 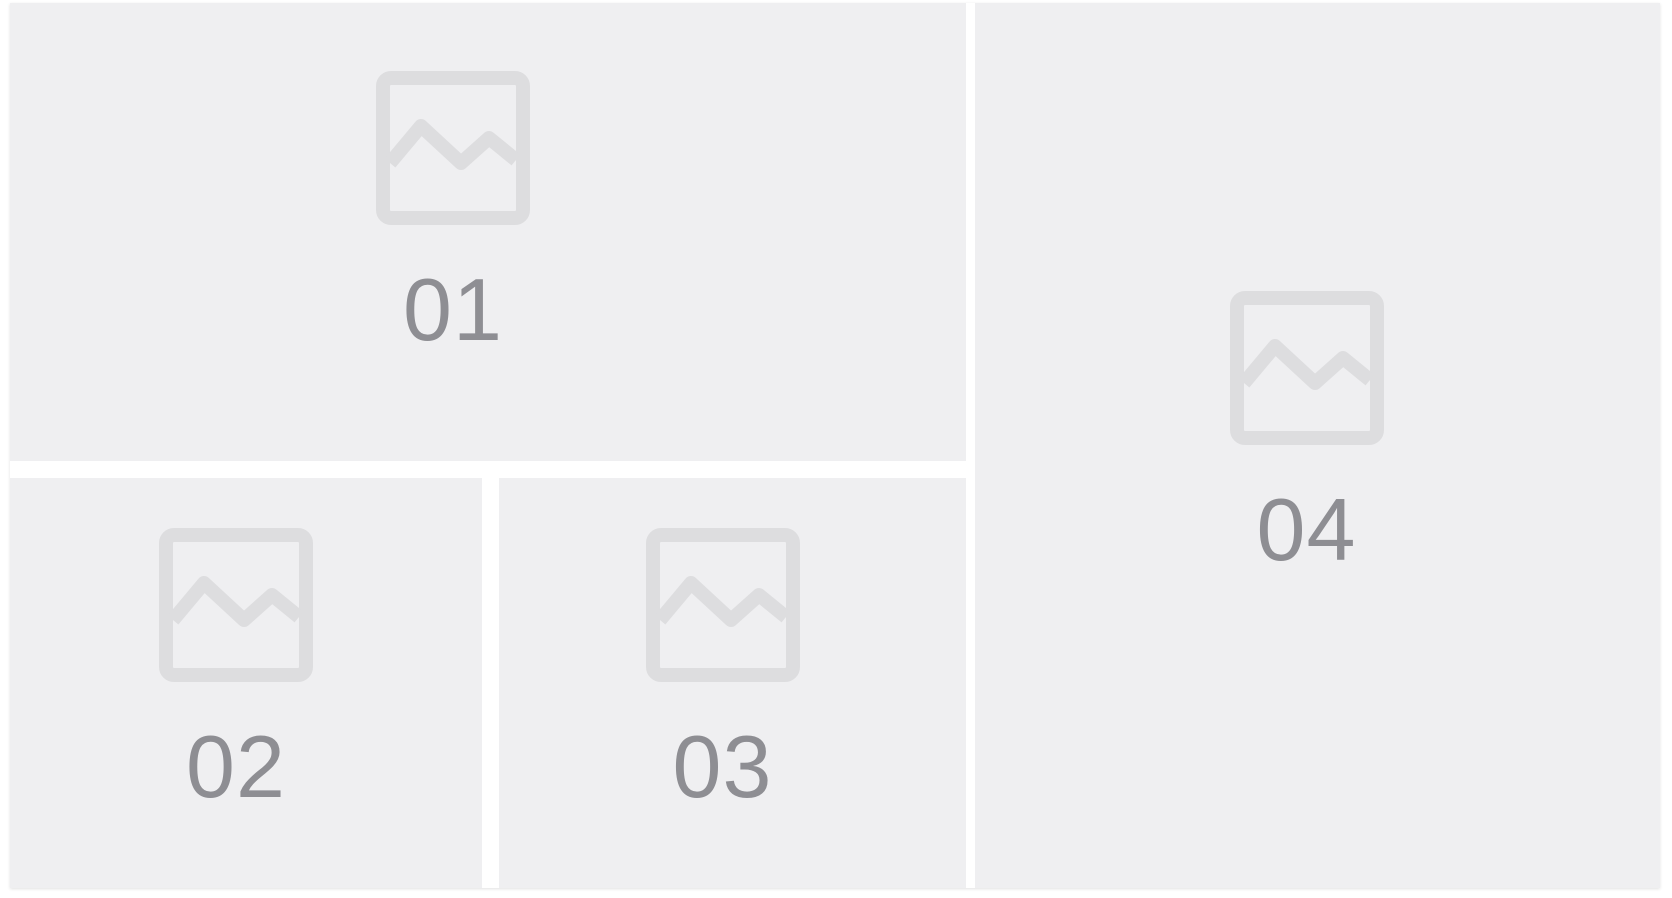 What do you see at coordinates (1306, 529) in the screenshot?
I see `tile-label: 04` at bounding box center [1306, 529].